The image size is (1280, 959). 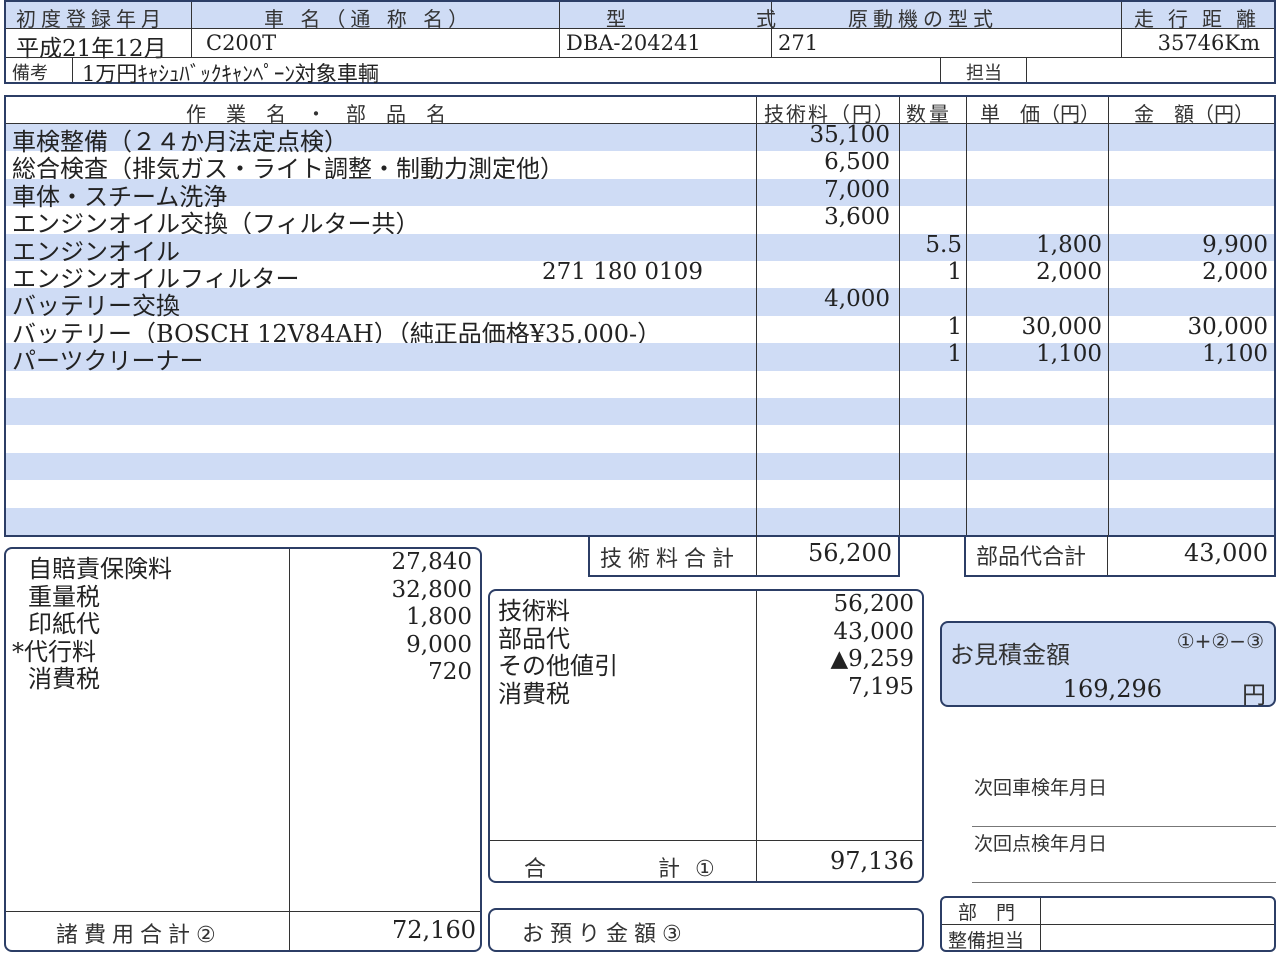 I want to click on fee-row: 消費税 720, so click(x=243, y=676).